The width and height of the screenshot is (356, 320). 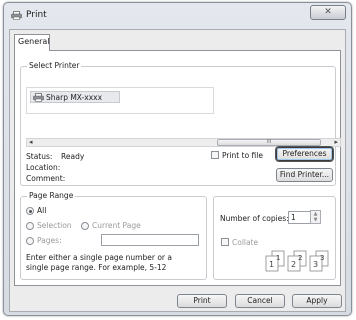 I want to click on page-range-help-line1: Enter either a single page number or a, so click(x=99, y=257).